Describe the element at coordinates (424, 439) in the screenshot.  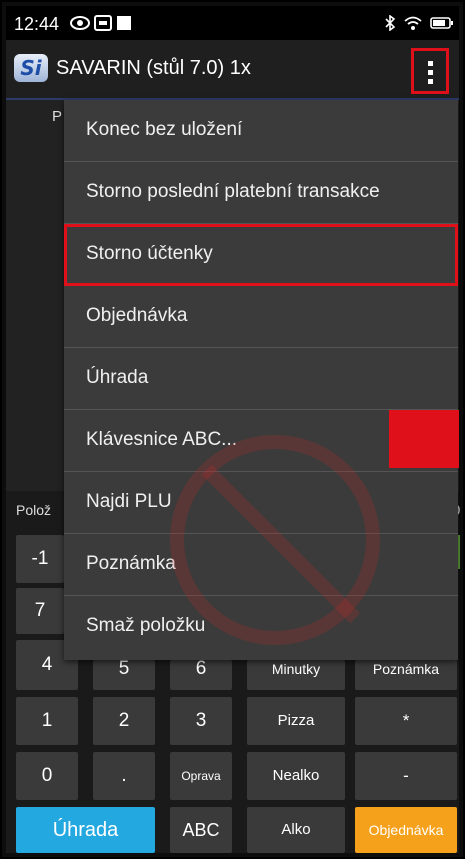
I see `red-marker-overlay` at that location.